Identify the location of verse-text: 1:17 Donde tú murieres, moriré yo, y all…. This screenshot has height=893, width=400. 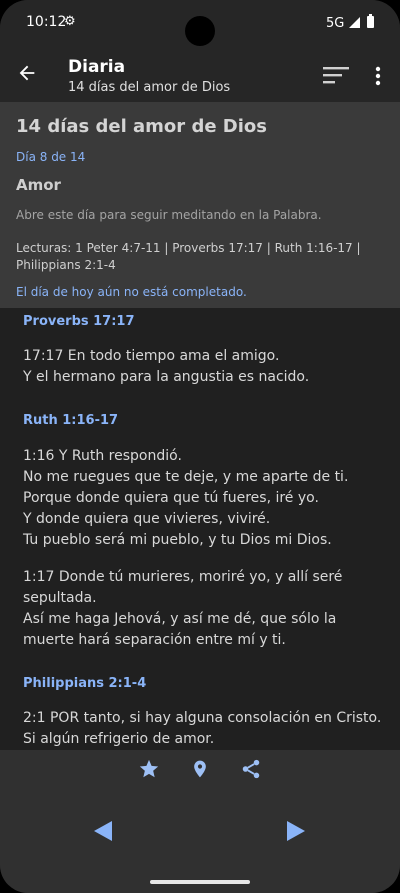
(183, 608).